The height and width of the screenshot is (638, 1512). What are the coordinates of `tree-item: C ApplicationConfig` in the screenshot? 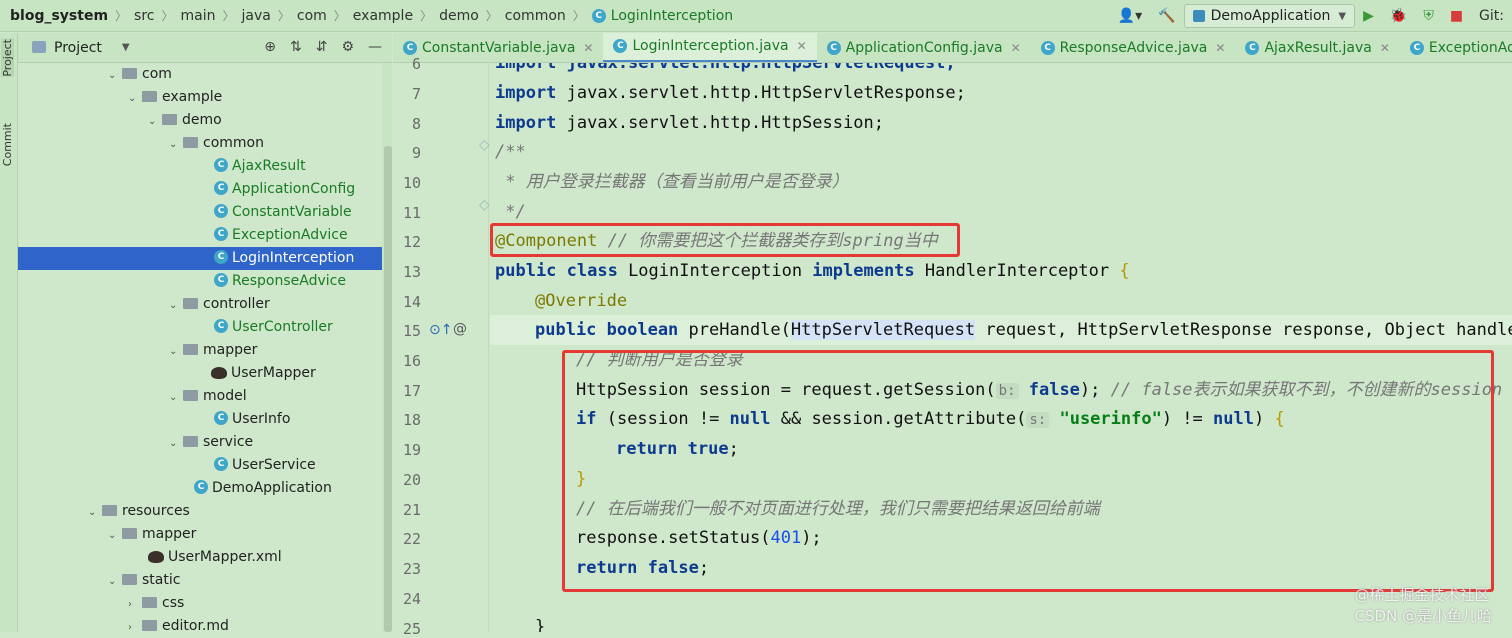 It's located at (284, 189).